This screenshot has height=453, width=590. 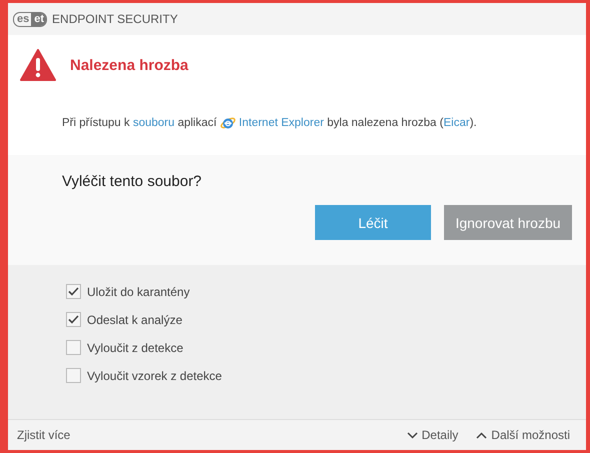 What do you see at coordinates (153, 123) in the screenshot?
I see `text-link: souboru` at bounding box center [153, 123].